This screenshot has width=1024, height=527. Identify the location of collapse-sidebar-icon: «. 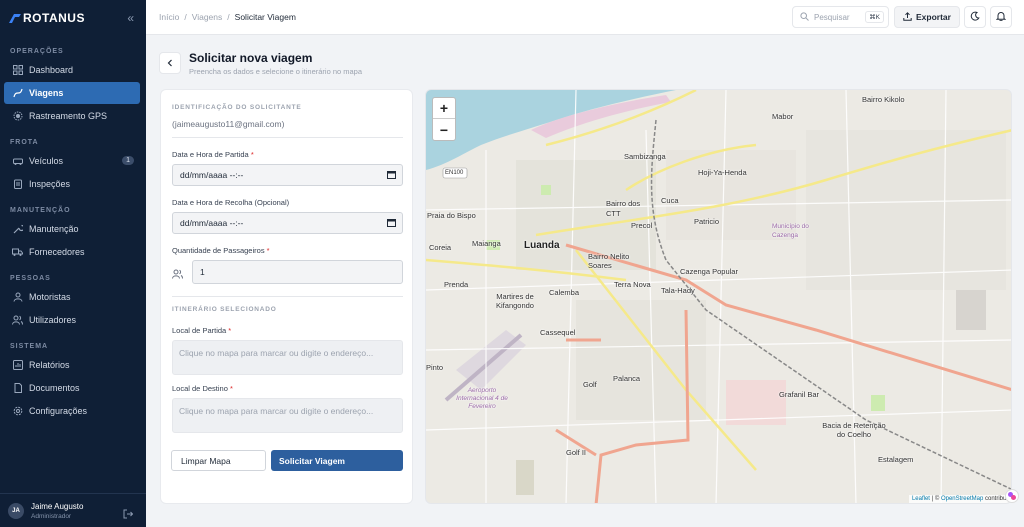
(130, 18).